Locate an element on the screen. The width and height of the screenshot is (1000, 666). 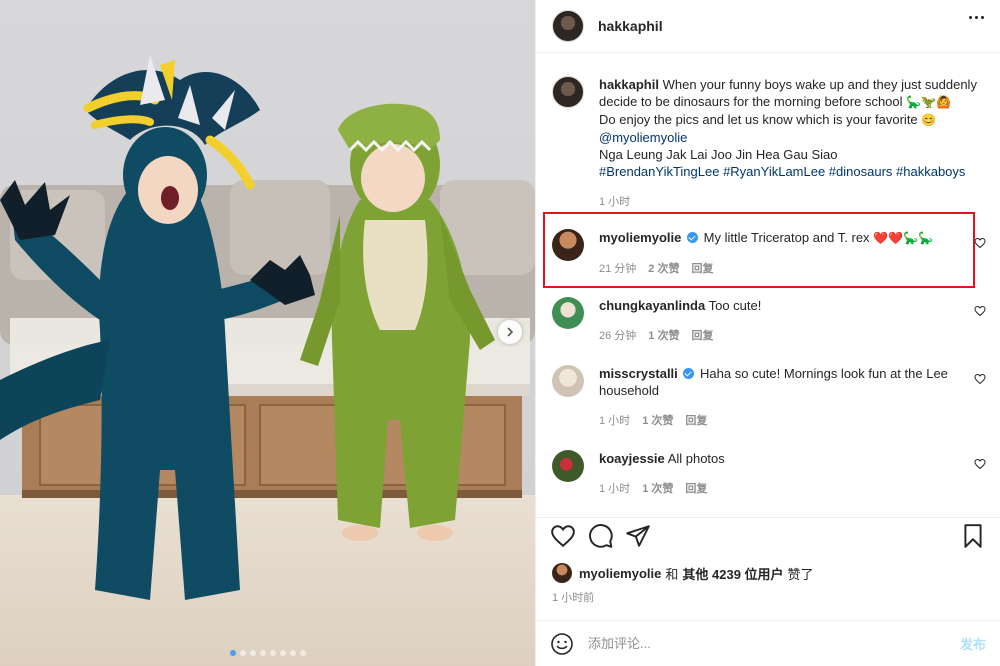
more-icon is located at coordinates (976, 17).